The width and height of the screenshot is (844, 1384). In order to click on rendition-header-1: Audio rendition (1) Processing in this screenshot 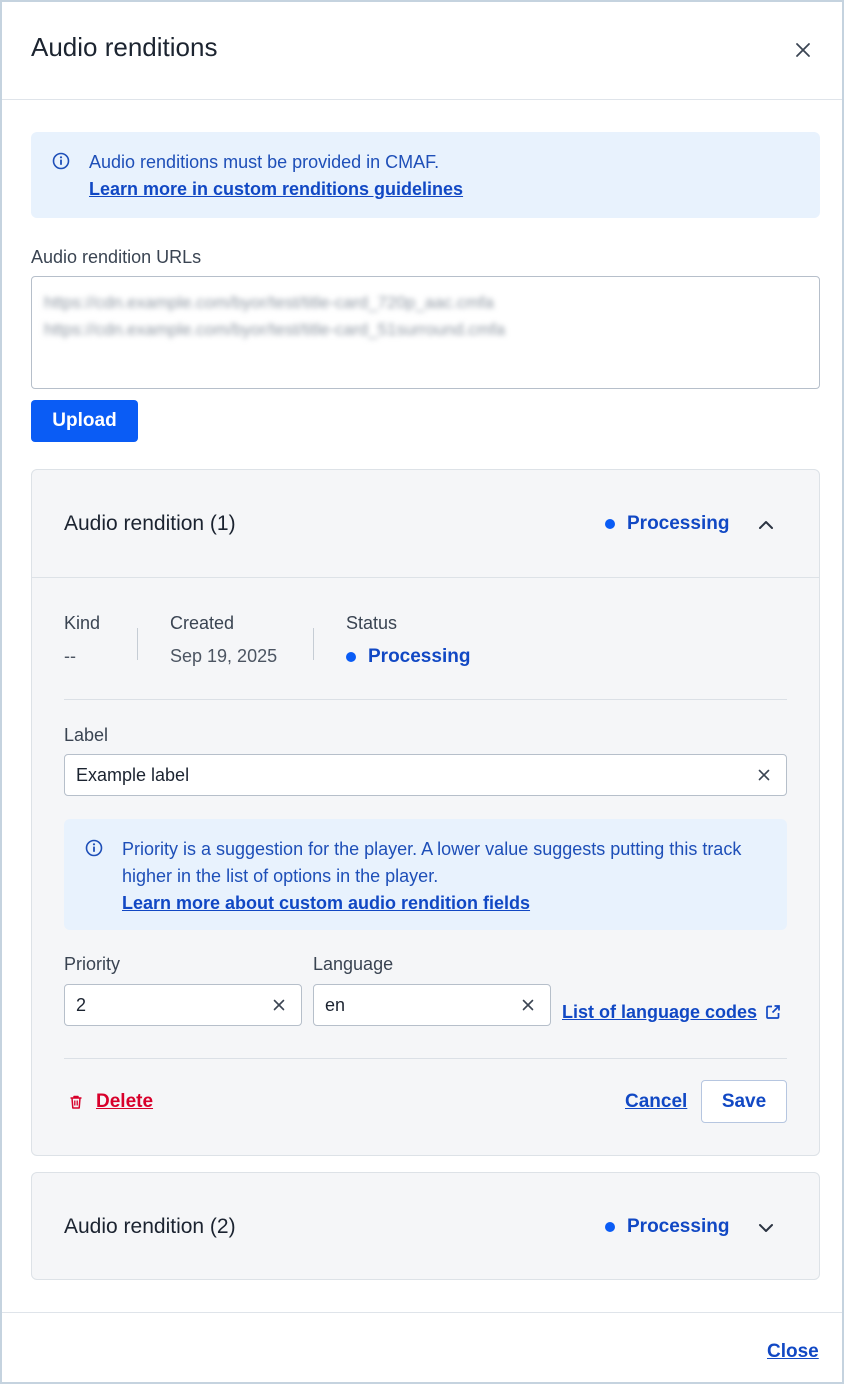, I will do `click(425, 524)`.